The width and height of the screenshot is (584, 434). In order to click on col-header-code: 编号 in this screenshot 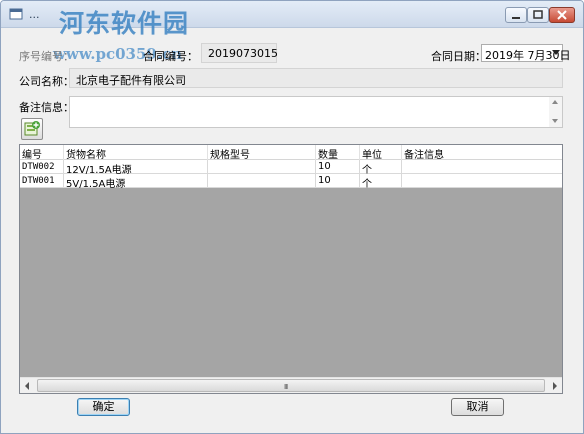, I will do `click(42, 152)`.